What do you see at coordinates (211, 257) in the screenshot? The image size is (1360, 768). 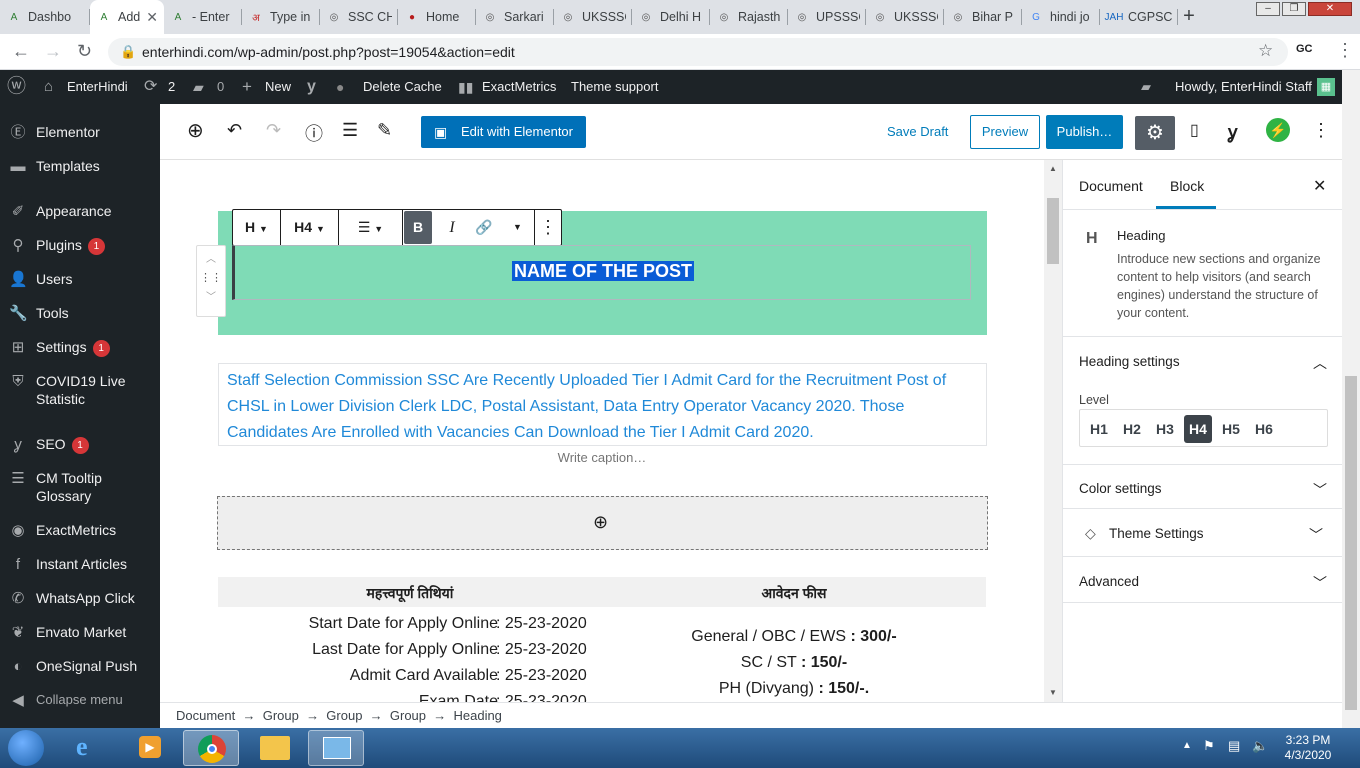 I see `move-up-icon: ︿` at bounding box center [211, 257].